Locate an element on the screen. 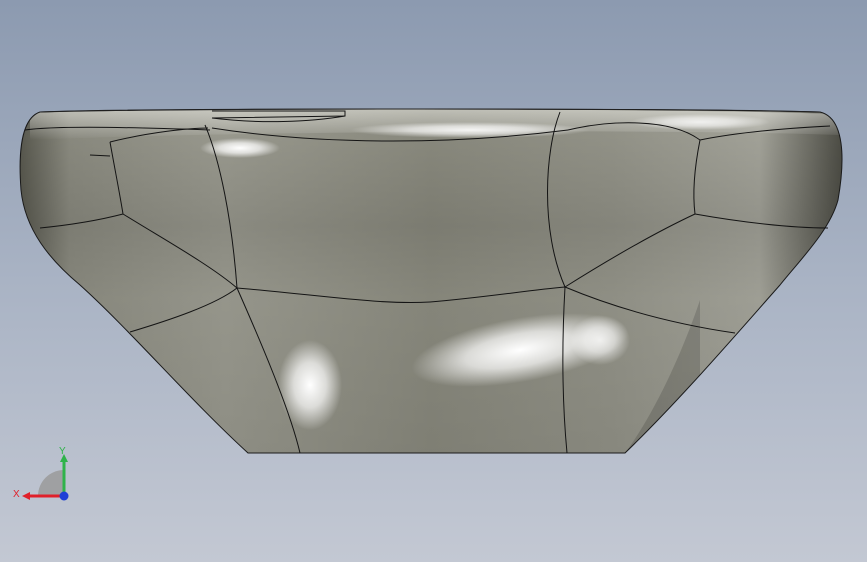 The height and width of the screenshot is (562, 867). z-axis-icon is located at coordinates (64, 496).